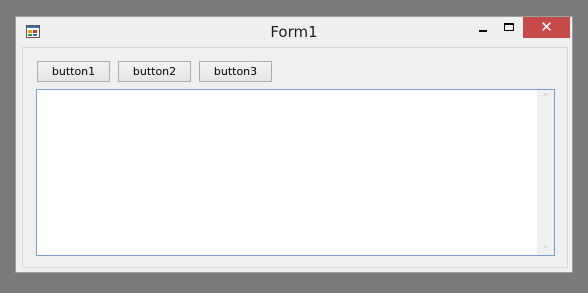 This screenshot has width=588, height=293. Describe the element at coordinates (294, 32) in the screenshot. I see `title-bar: Form1 ✕` at that location.